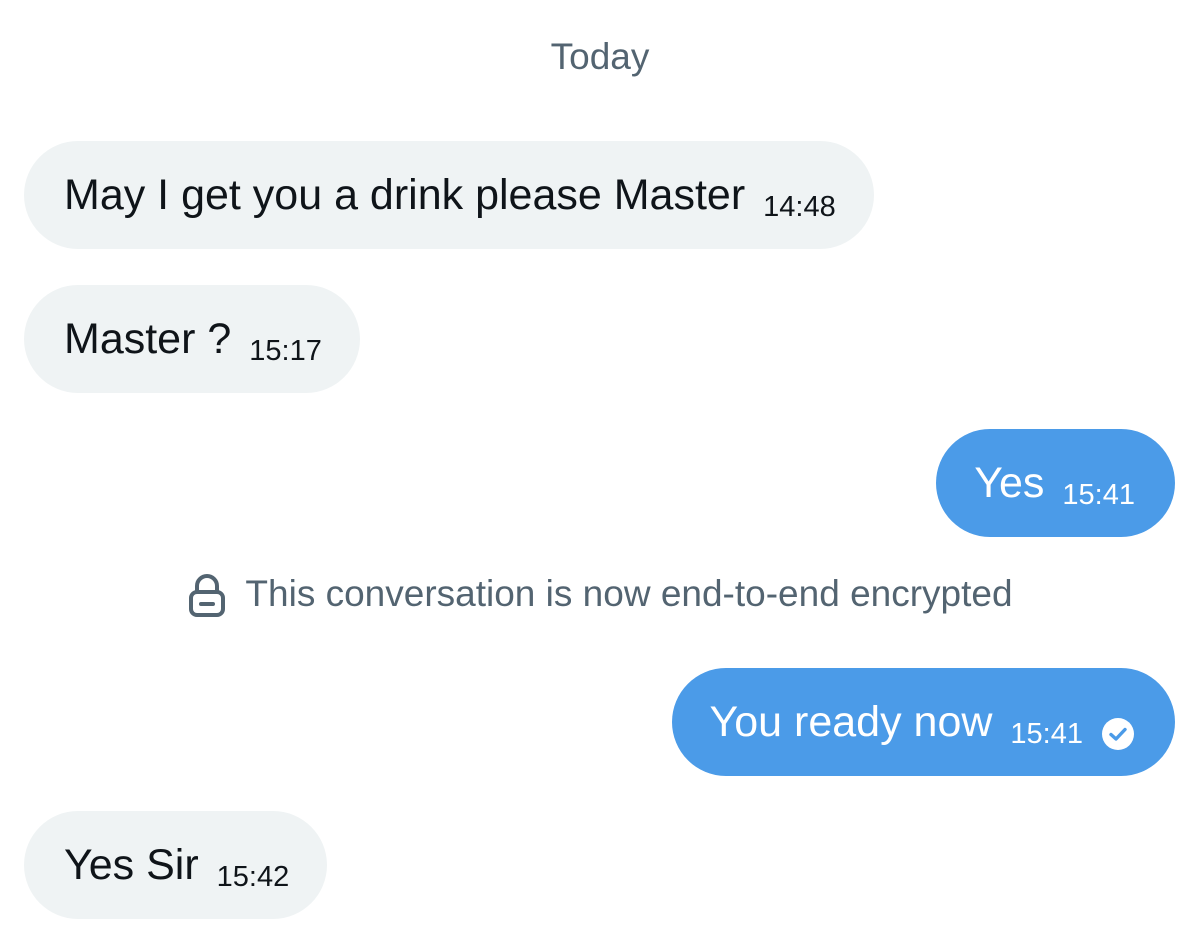 This screenshot has height=936, width=1200. I want to click on message-timestamp: 15:17, so click(285, 350).